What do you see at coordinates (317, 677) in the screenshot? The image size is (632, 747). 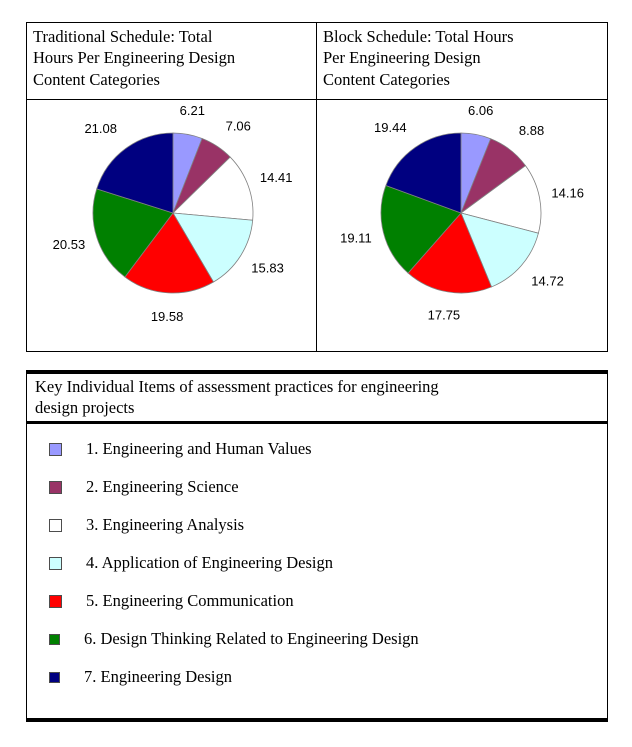 I see `legend-item-7: 7. Engineering Design` at bounding box center [317, 677].